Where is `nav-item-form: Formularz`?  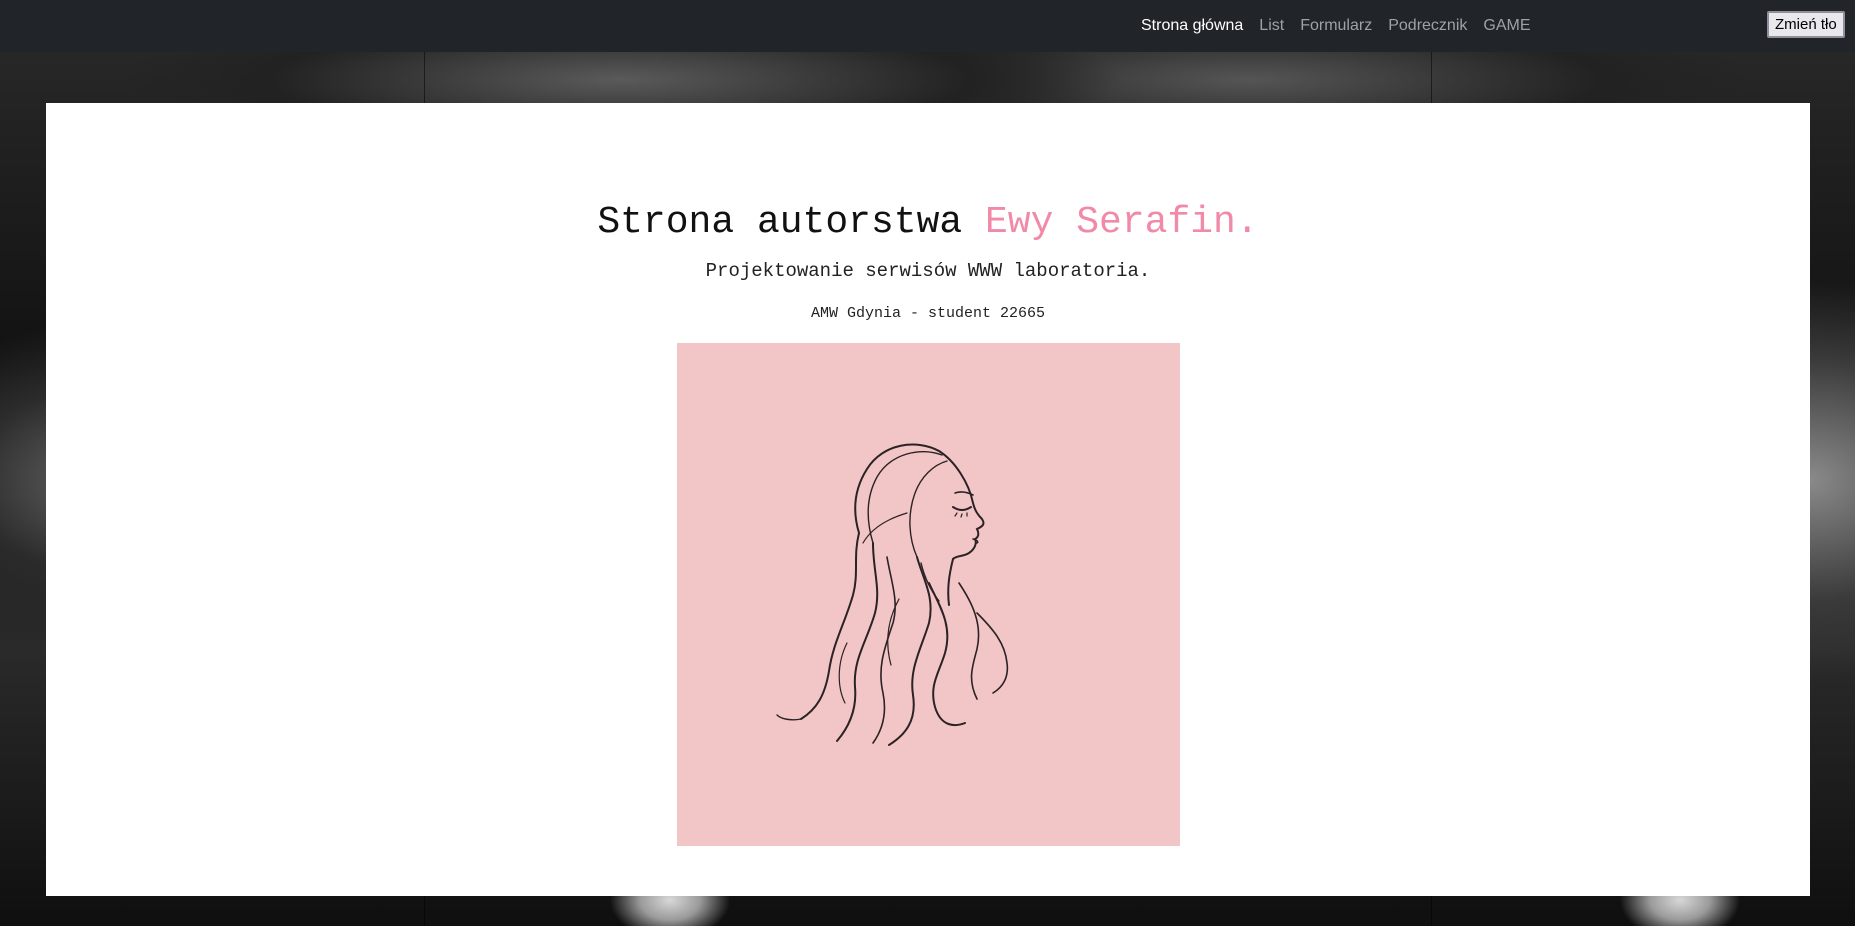 nav-item-form: Formularz is located at coordinates (1336, 26).